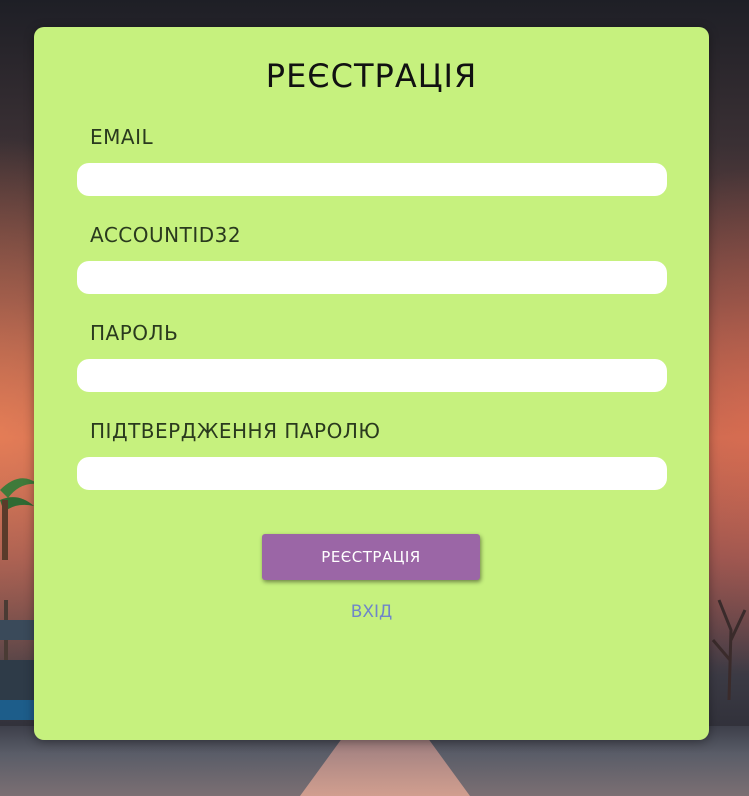 This screenshot has height=796, width=749. I want to click on email-label: EMAIL, so click(122, 137).